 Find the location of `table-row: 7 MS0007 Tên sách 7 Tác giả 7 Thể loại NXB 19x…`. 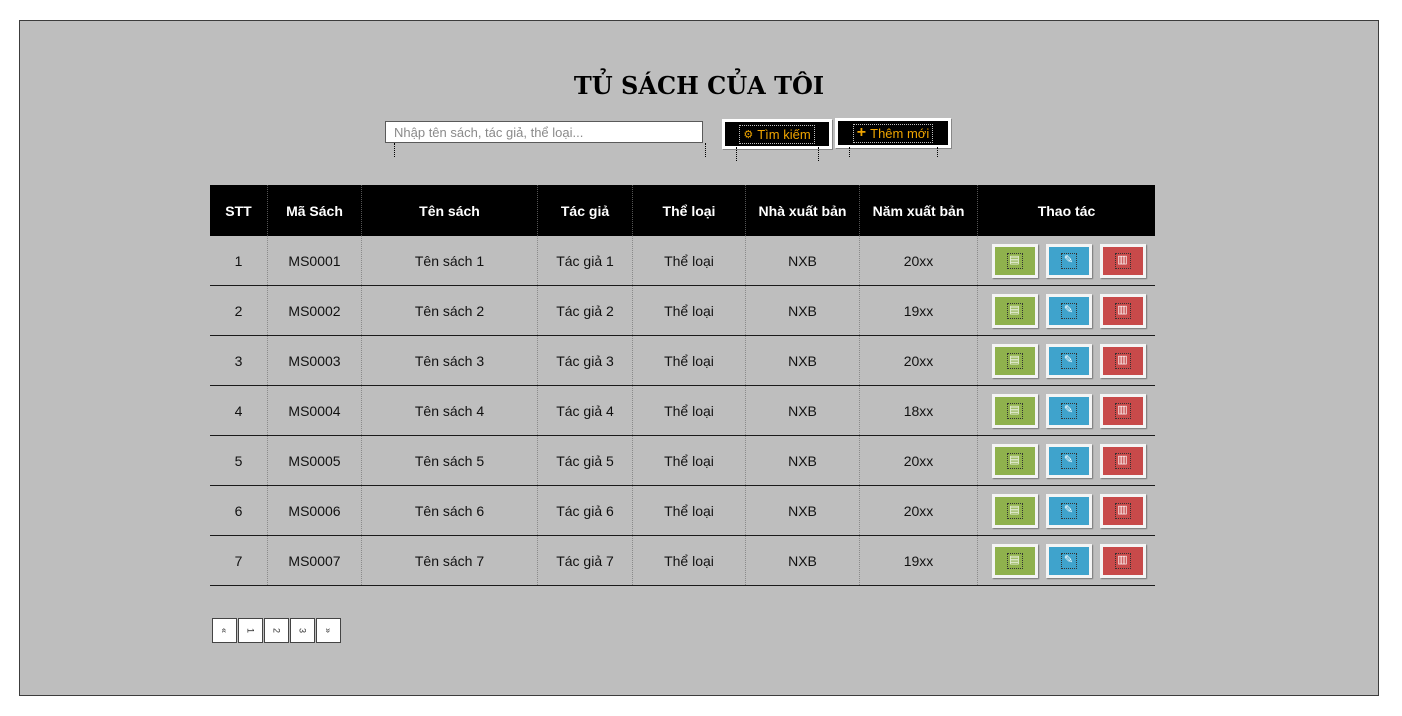

table-row: 7 MS0007 Tên sách 7 Tác giả 7 Thể loại NXB 19x… is located at coordinates (682, 560).